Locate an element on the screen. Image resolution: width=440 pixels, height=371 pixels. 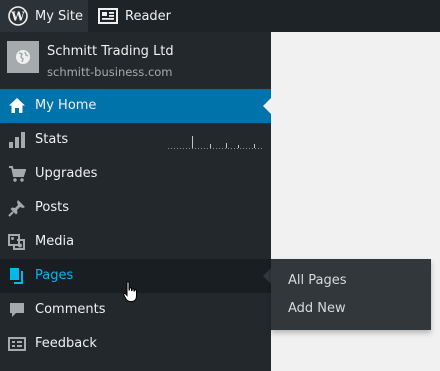
sidebar-item-feedback: Feedback is located at coordinates (135, 344).